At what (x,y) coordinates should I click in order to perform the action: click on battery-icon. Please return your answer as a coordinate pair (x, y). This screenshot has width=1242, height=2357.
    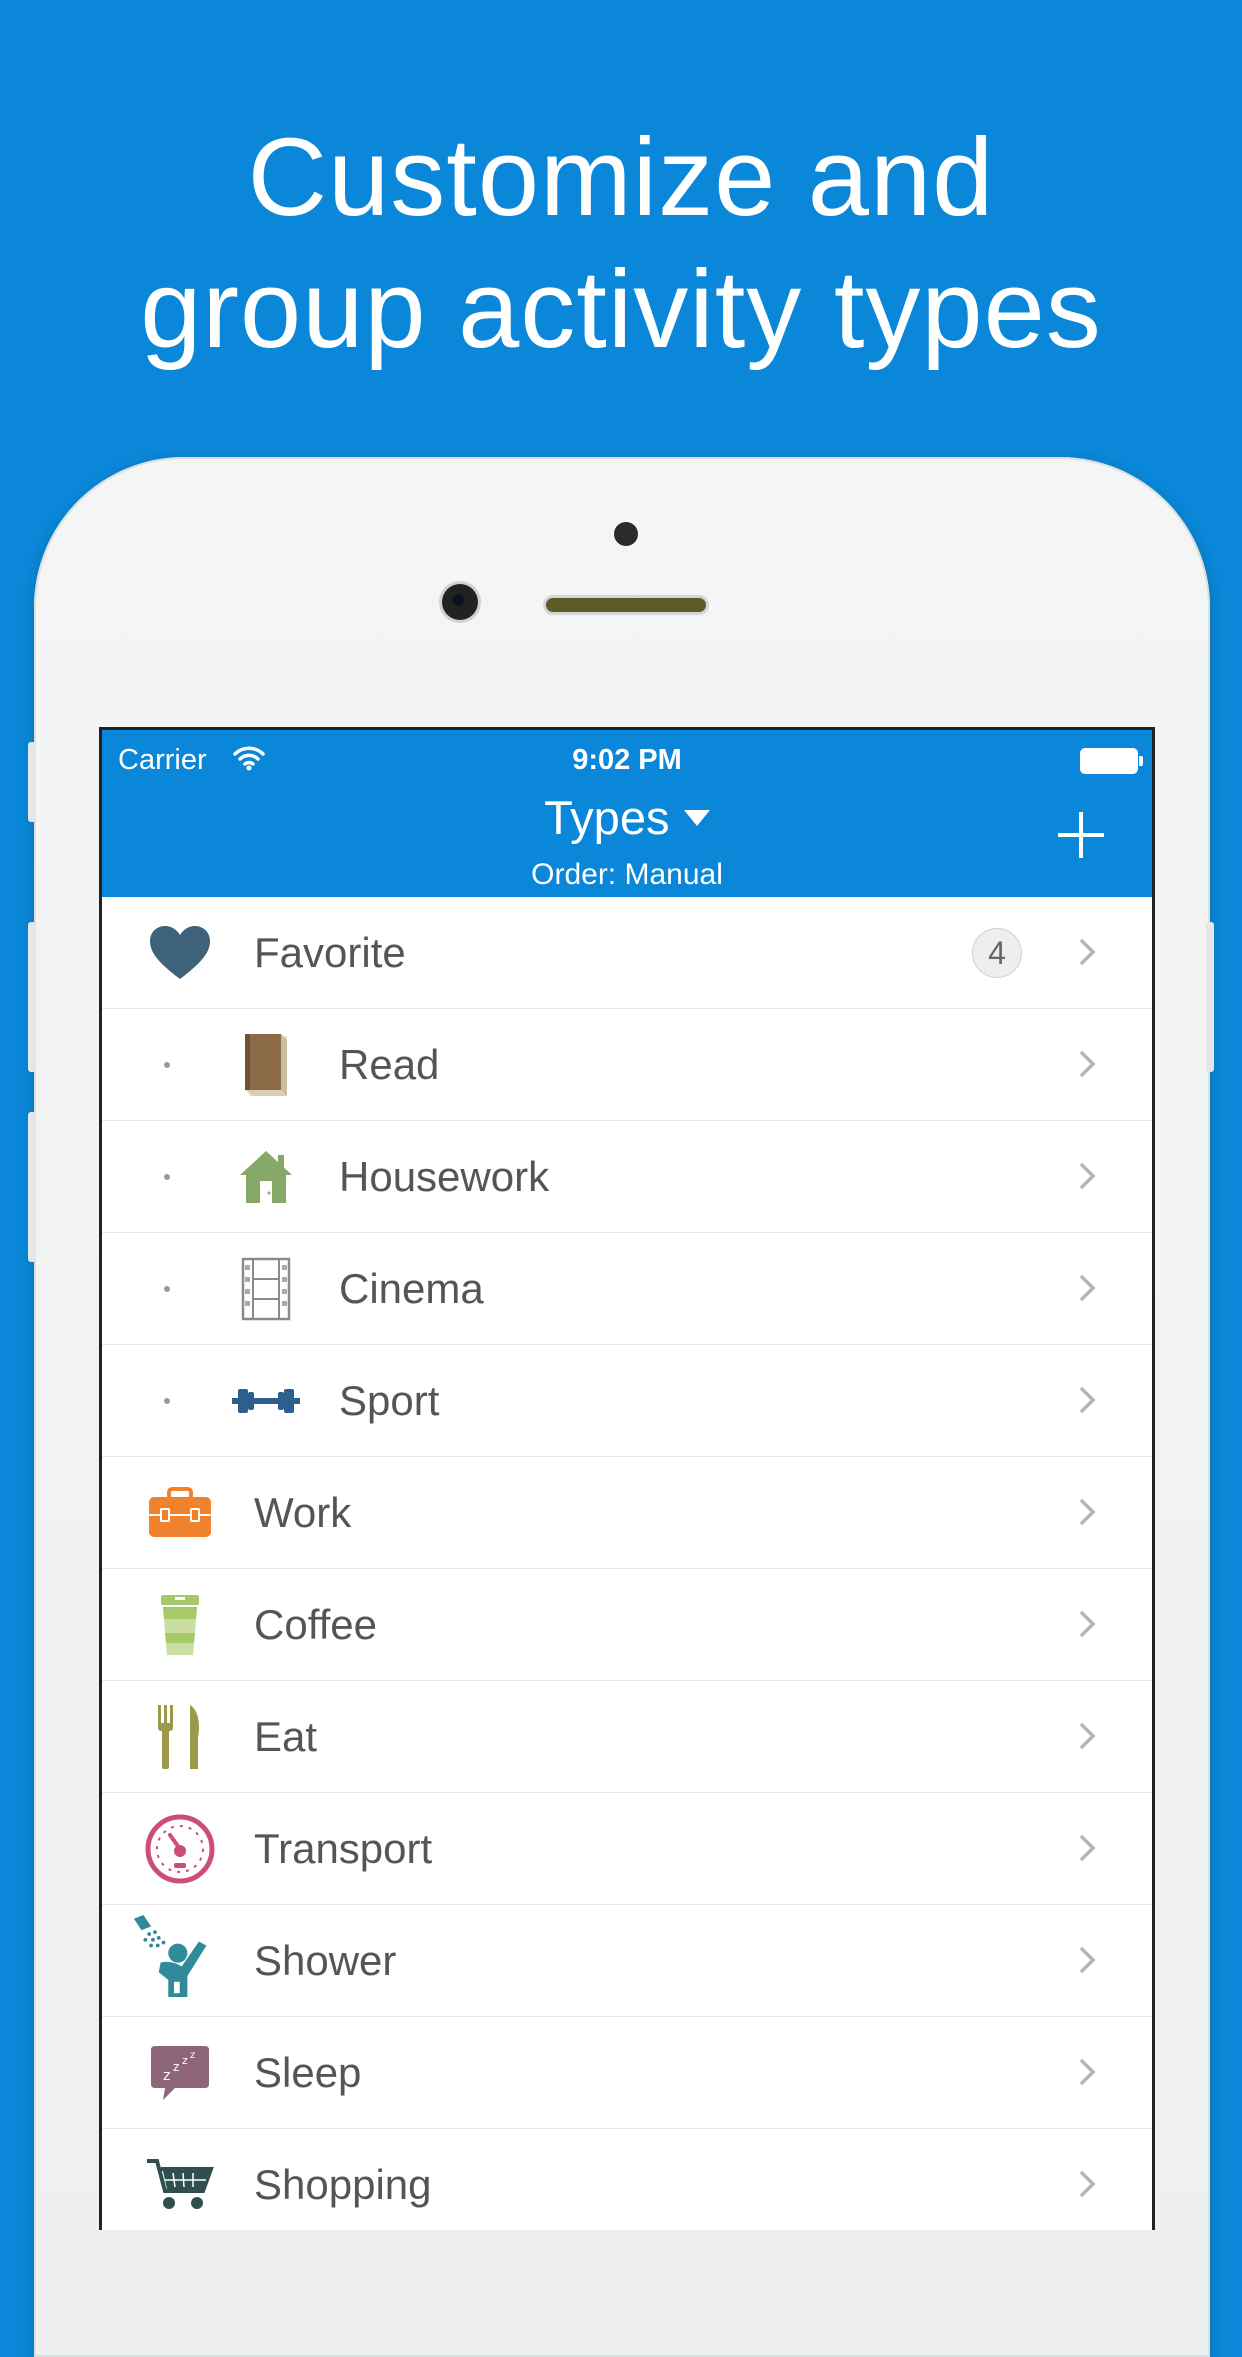
    Looking at the image, I should click on (1111, 761).